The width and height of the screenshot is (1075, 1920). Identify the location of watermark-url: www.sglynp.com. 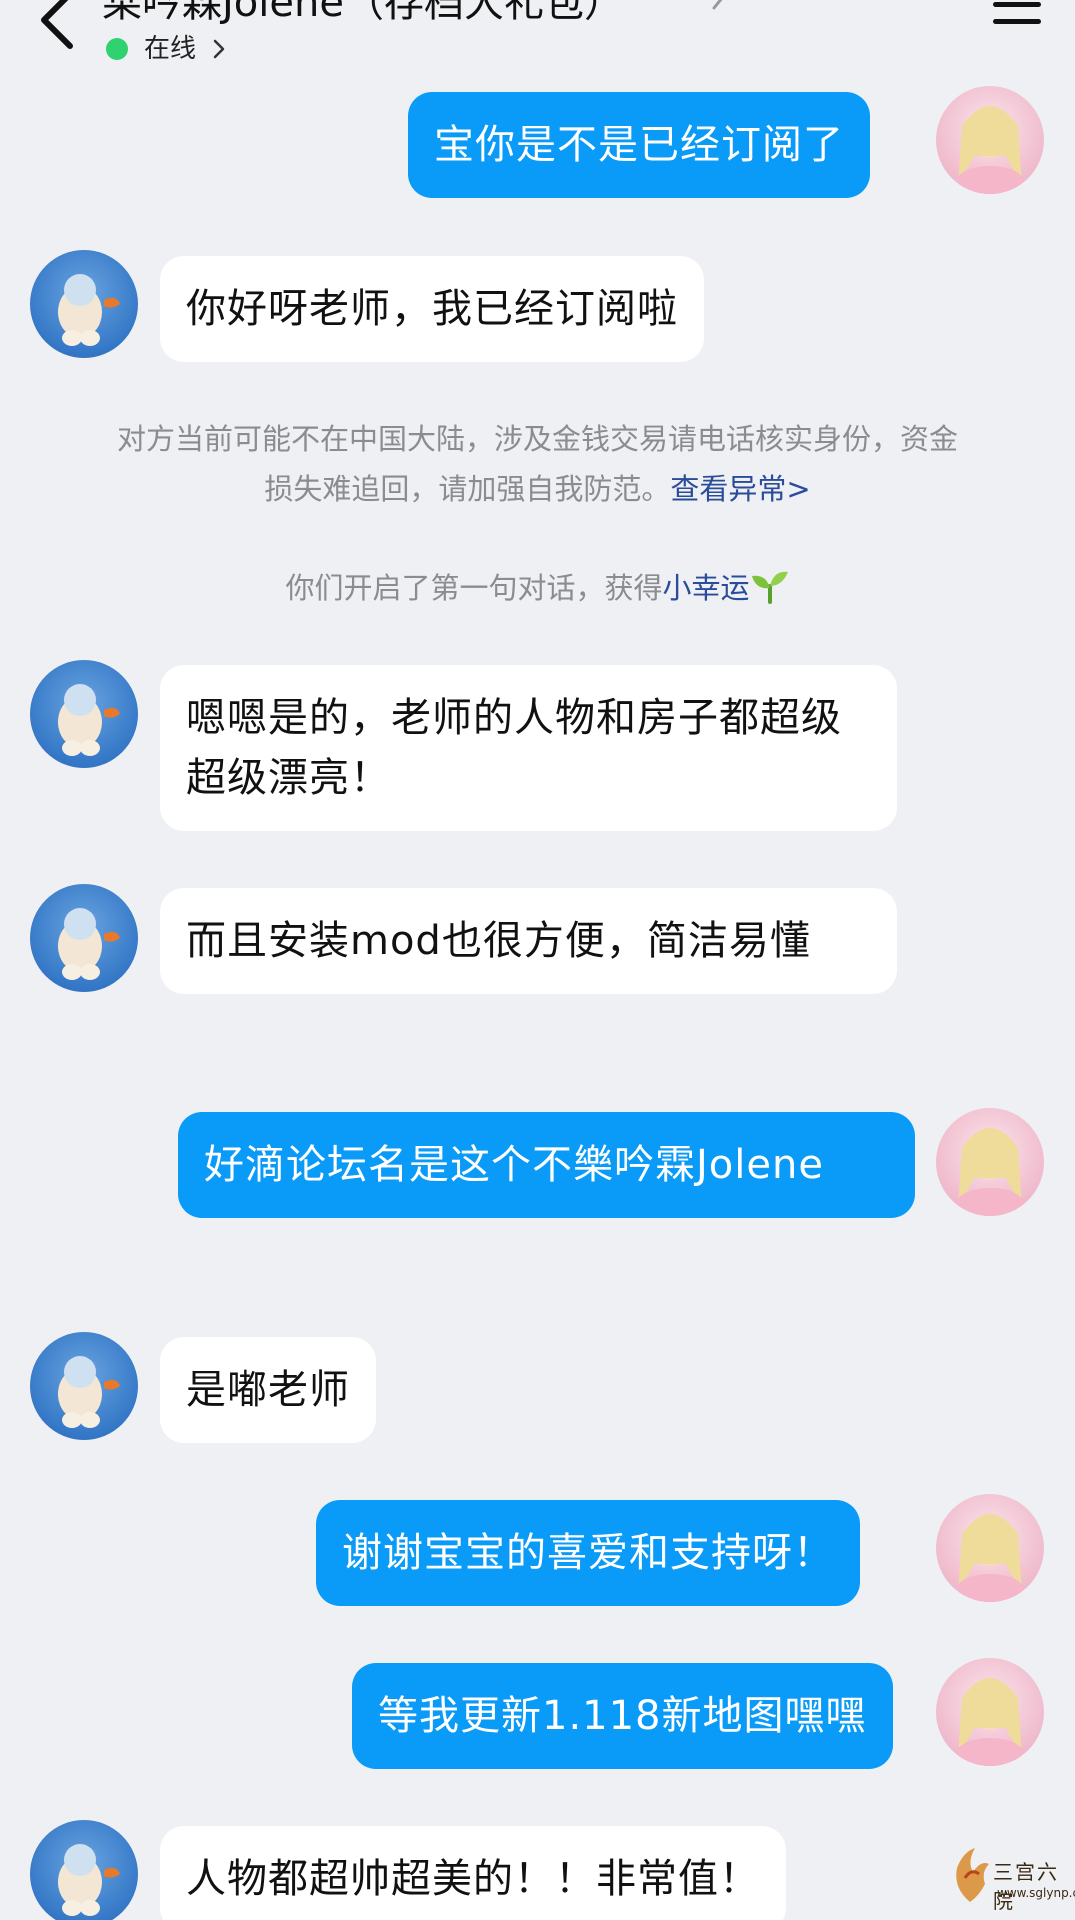
(1036, 1893).